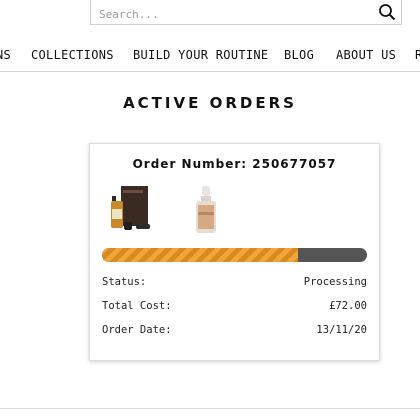 This screenshot has width=420, height=420. Describe the element at coordinates (348, 306) in the screenshot. I see `total-cost-value: £72.00` at that location.